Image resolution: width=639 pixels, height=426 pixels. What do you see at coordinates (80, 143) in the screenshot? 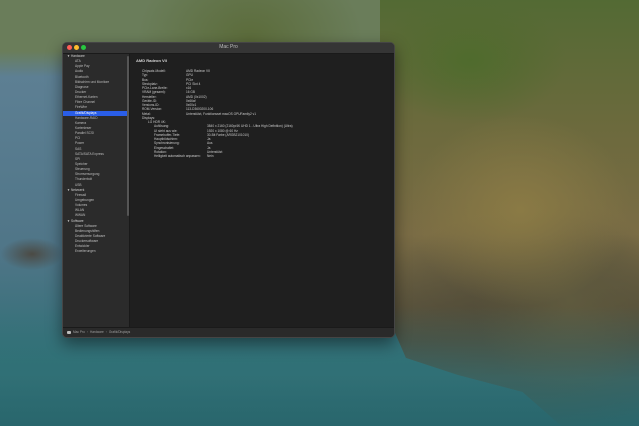
I see `sidebar-item-label: Power` at bounding box center [80, 143].